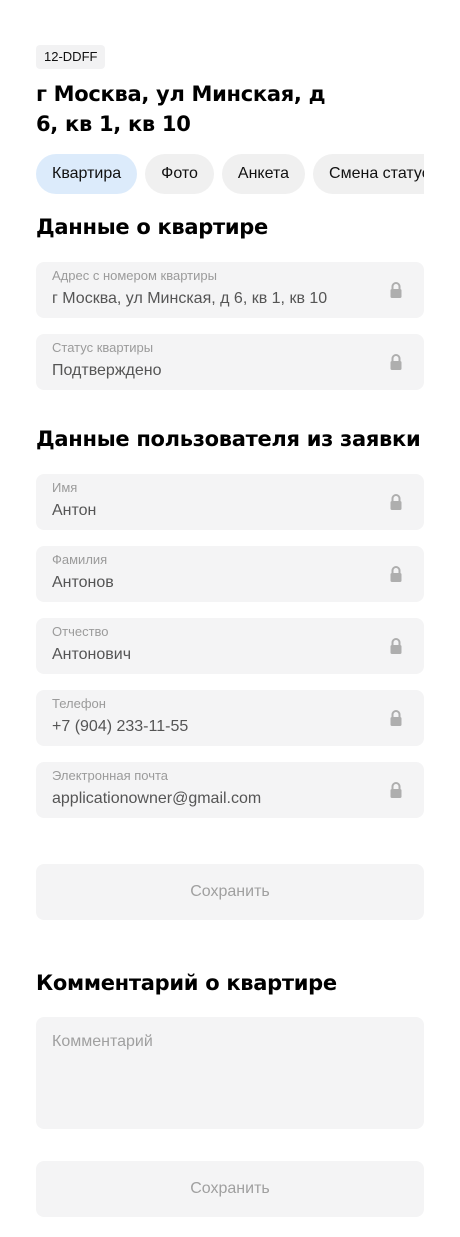 The image size is (460, 1237). Describe the element at coordinates (87, 174) in the screenshot. I see `tab-apartment: Квартира` at that location.